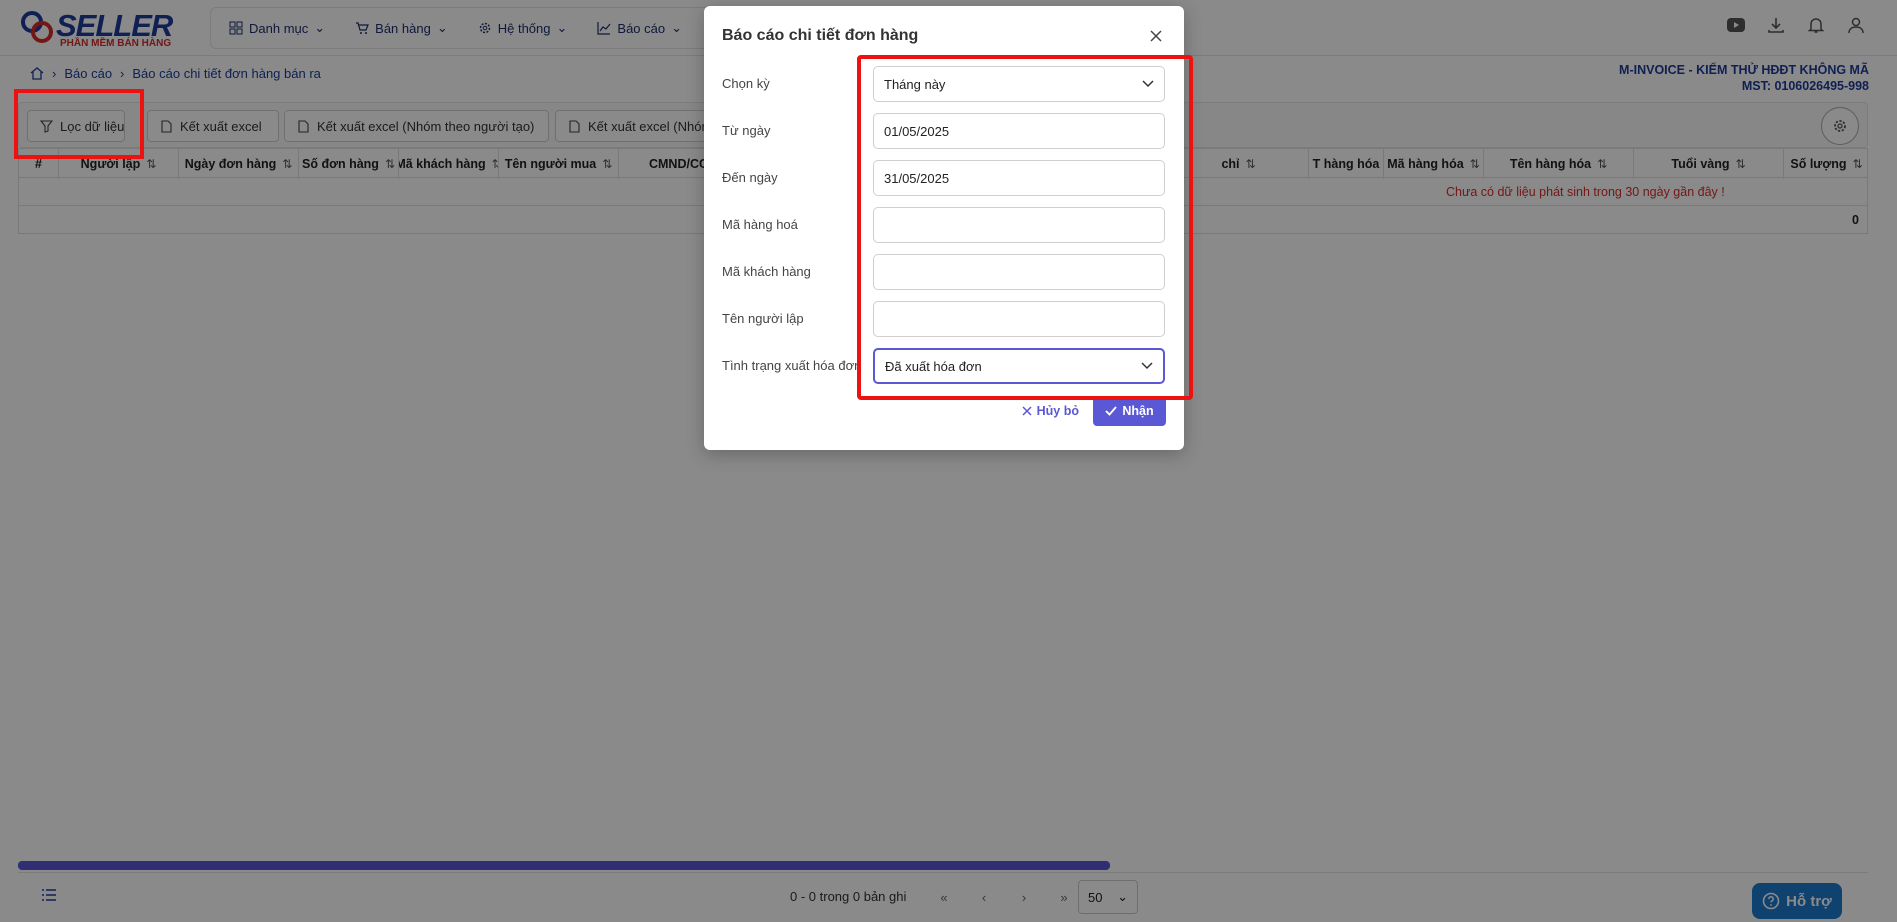 The image size is (1897, 922). I want to click on submit-button: Nhận, so click(1129, 411).